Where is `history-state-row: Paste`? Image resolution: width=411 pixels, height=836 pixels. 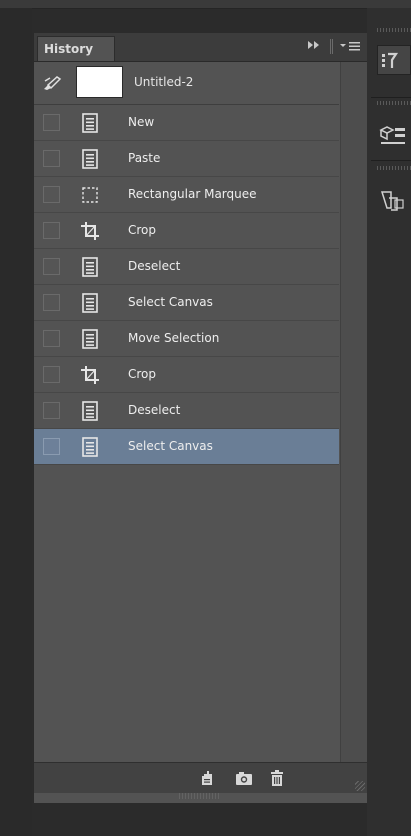 history-state-row: Paste is located at coordinates (186, 159).